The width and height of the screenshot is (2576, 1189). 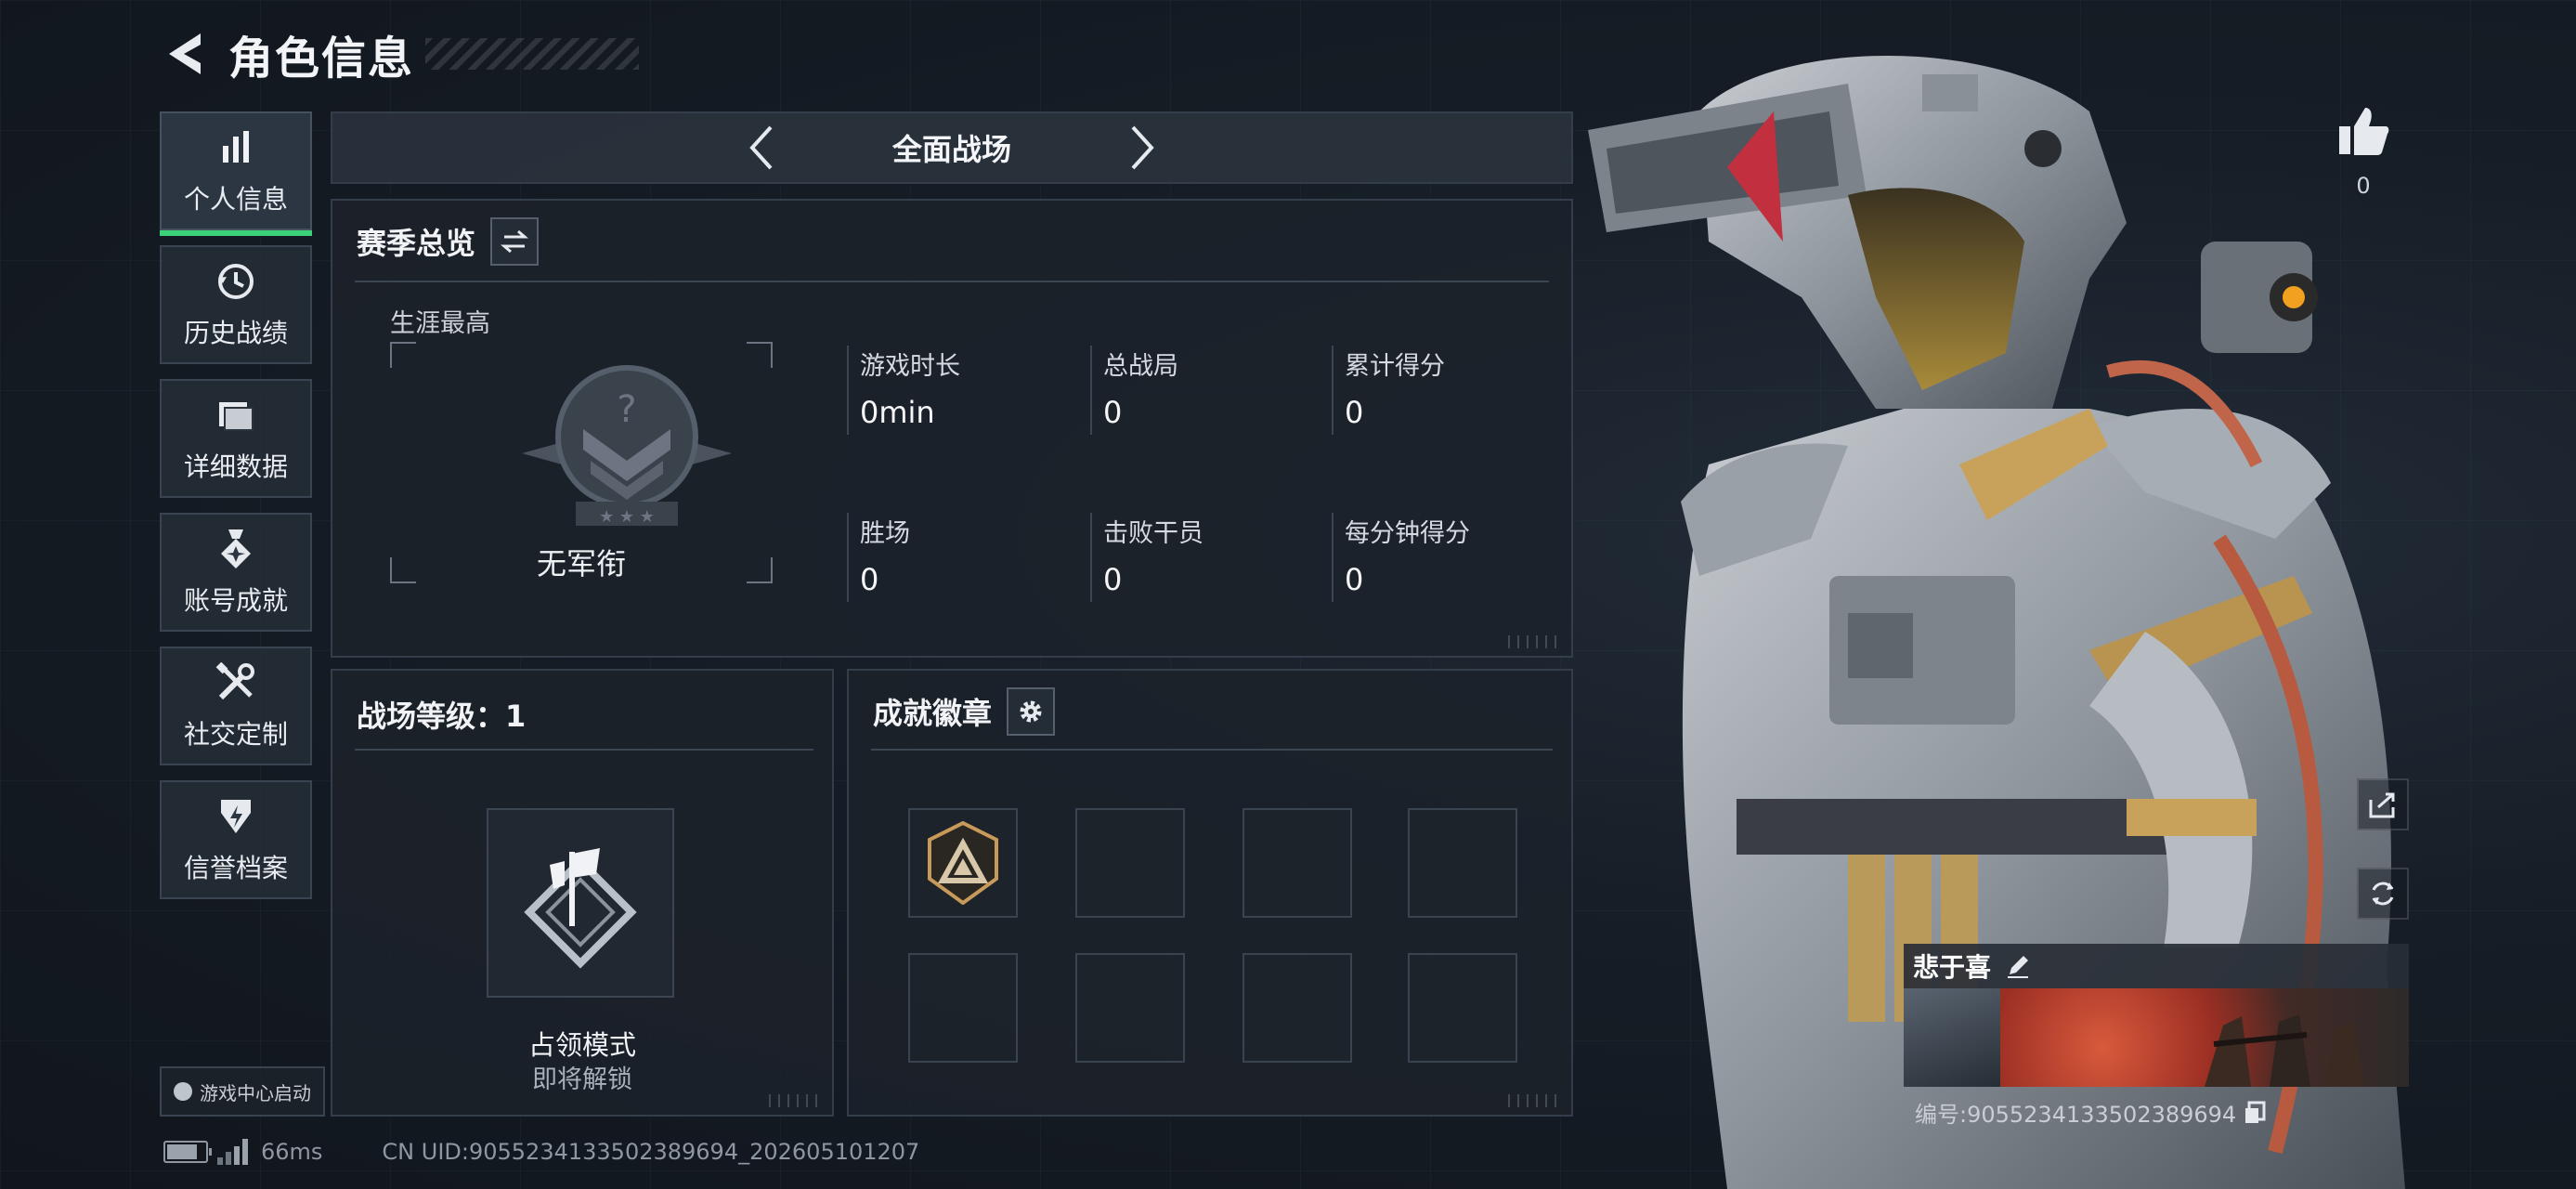 I want to click on badges-header: 成就徽章, so click(x=964, y=711).